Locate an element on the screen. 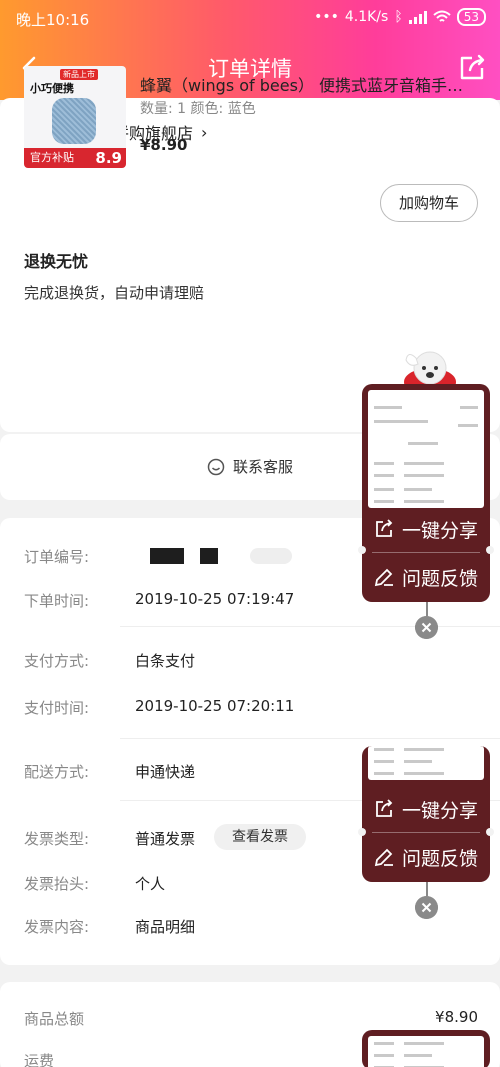 This screenshot has height=1067, width=500. customer-service-label: 联系客服 is located at coordinates (262, 467).